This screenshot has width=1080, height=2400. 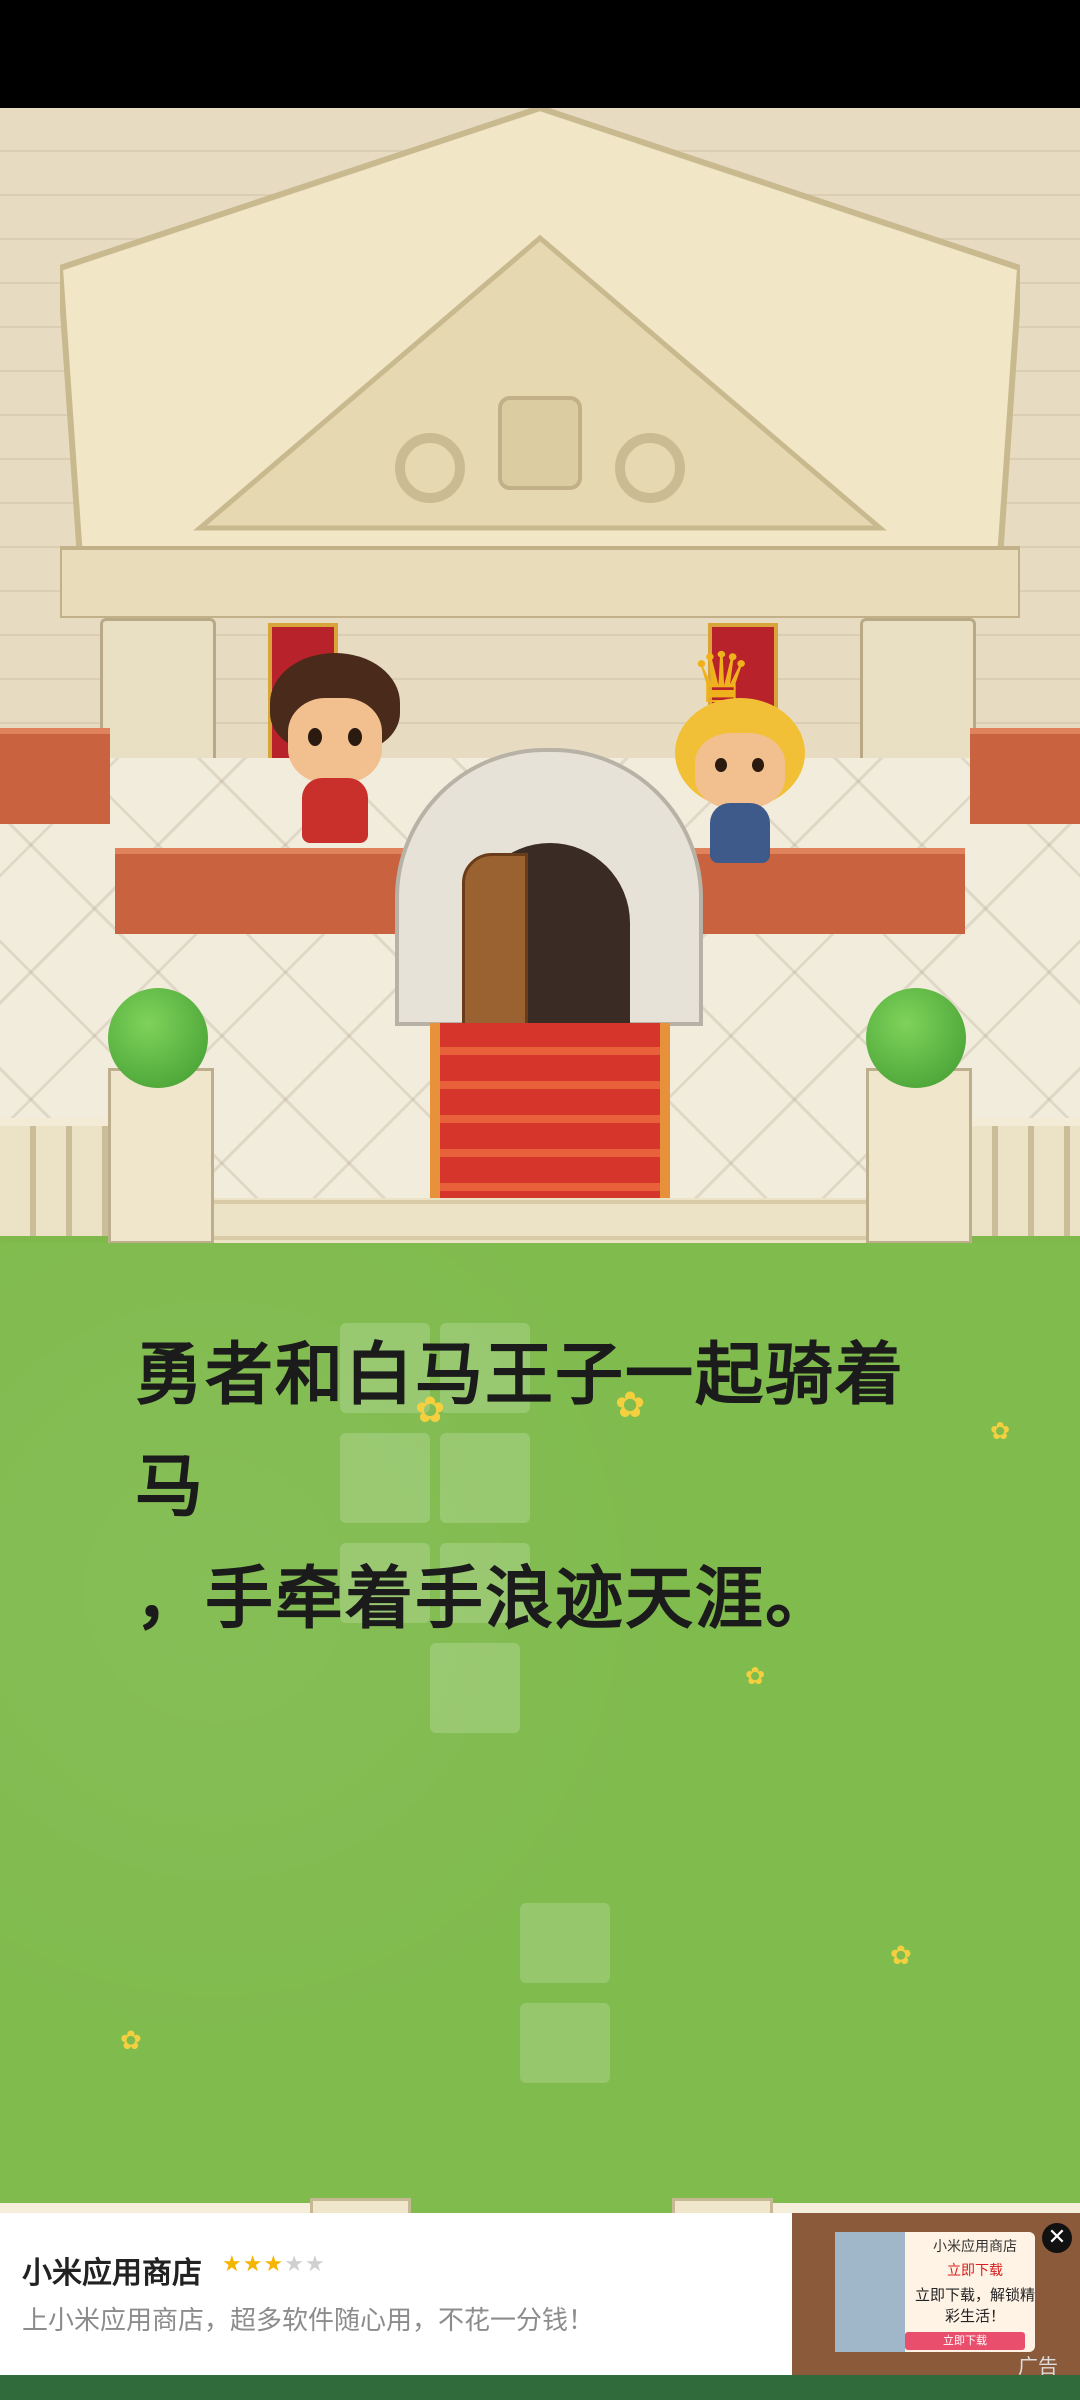 What do you see at coordinates (919, 1156) in the screenshot?
I see `planter-right` at bounding box center [919, 1156].